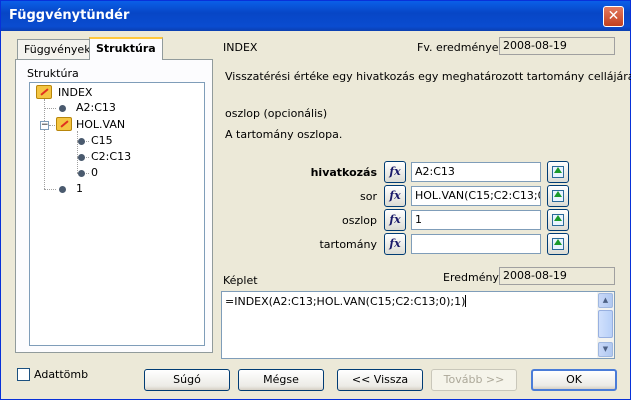  I want to click on tree-node-one: 1, so click(79, 189).